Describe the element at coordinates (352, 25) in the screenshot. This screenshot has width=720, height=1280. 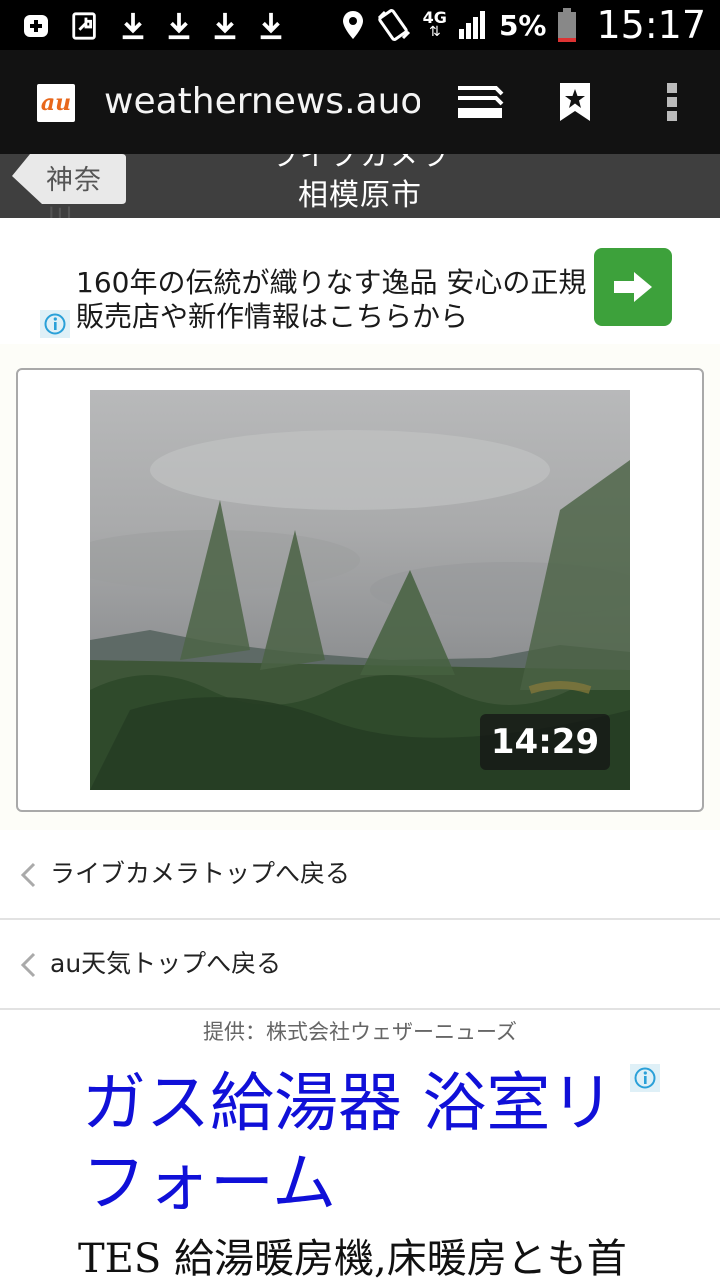
I see `location-icon` at that location.